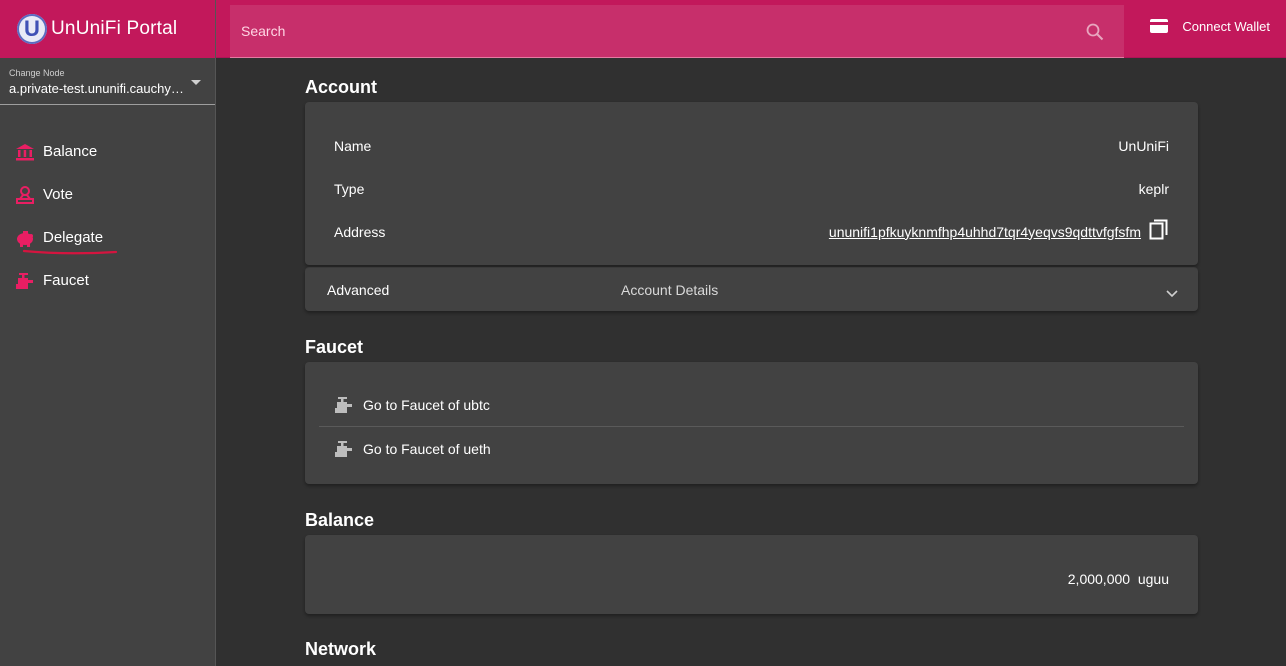 The image size is (1286, 666). I want to click on balance-card: 2,000,000 uguu, so click(751, 574).